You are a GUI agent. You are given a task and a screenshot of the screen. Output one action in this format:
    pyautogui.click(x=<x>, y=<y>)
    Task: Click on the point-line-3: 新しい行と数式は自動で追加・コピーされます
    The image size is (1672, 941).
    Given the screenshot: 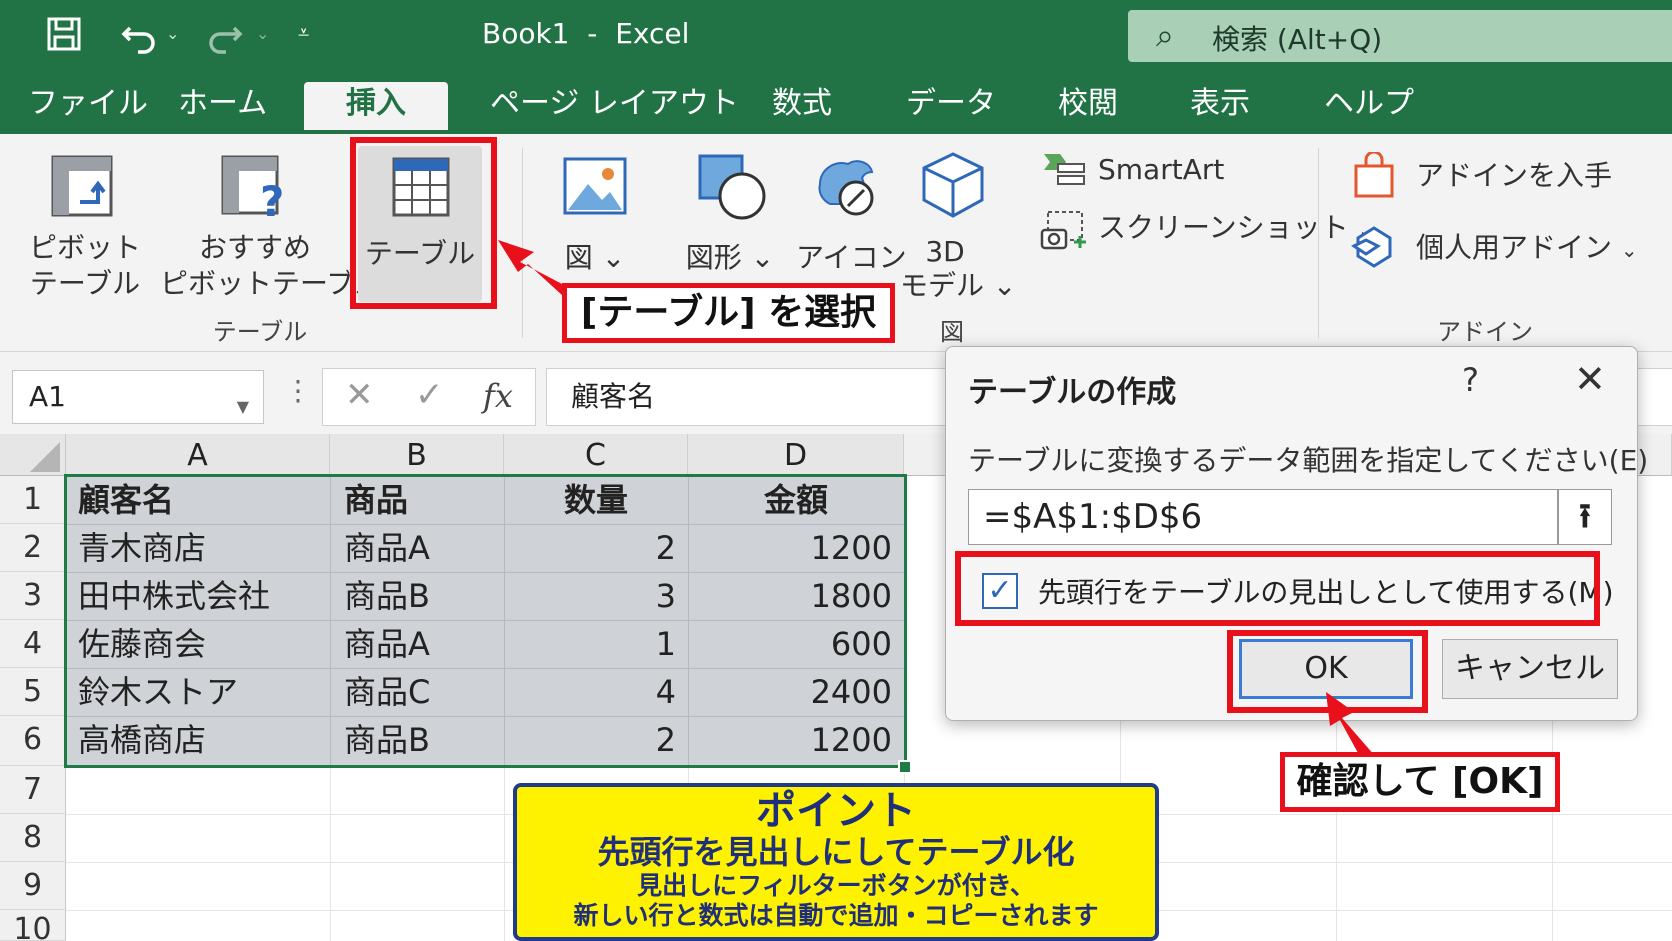 What is the action you would take?
    pyautogui.click(x=836, y=915)
    